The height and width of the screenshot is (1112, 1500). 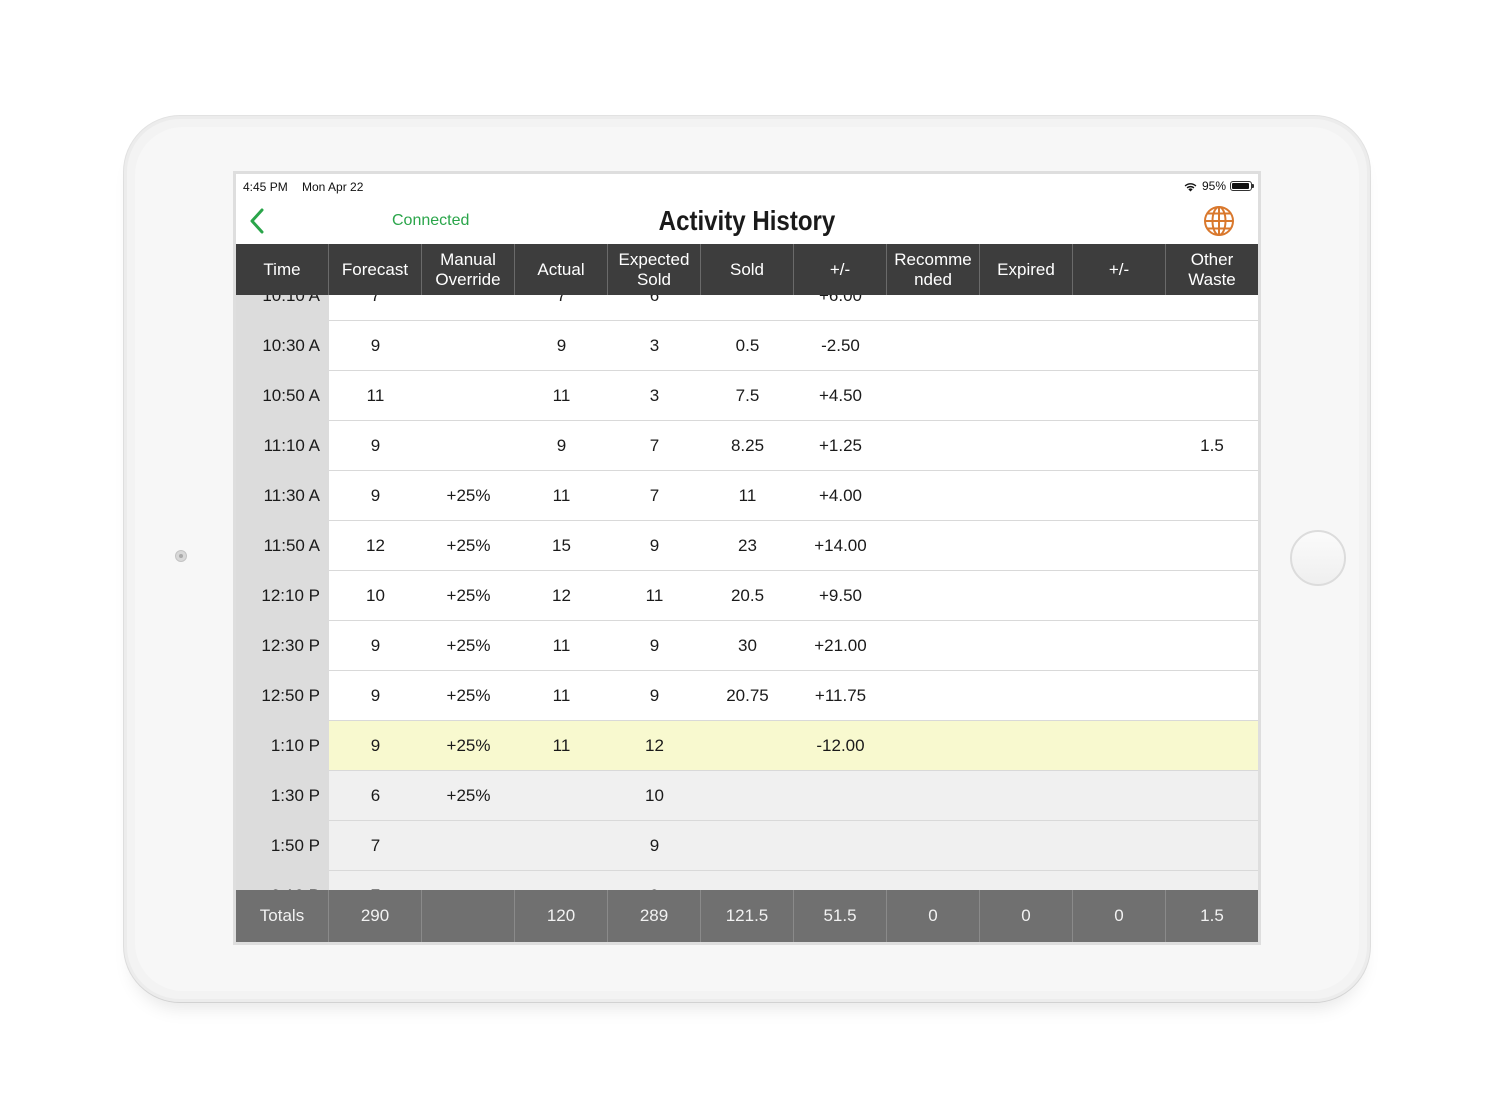 What do you see at coordinates (265, 187) in the screenshot?
I see `status-time: 4:45 PM` at bounding box center [265, 187].